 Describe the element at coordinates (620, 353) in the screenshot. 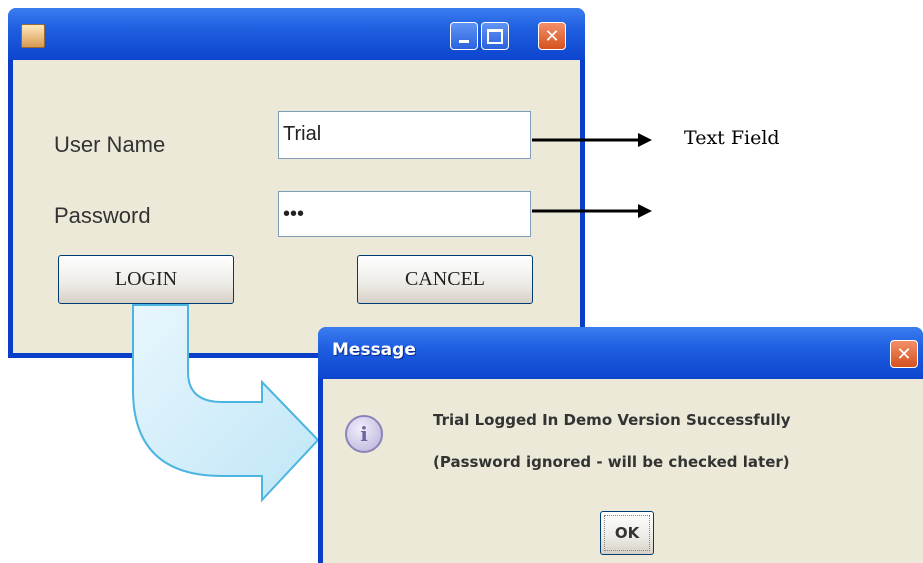

I see `message-titlebar: Message ✕` at that location.